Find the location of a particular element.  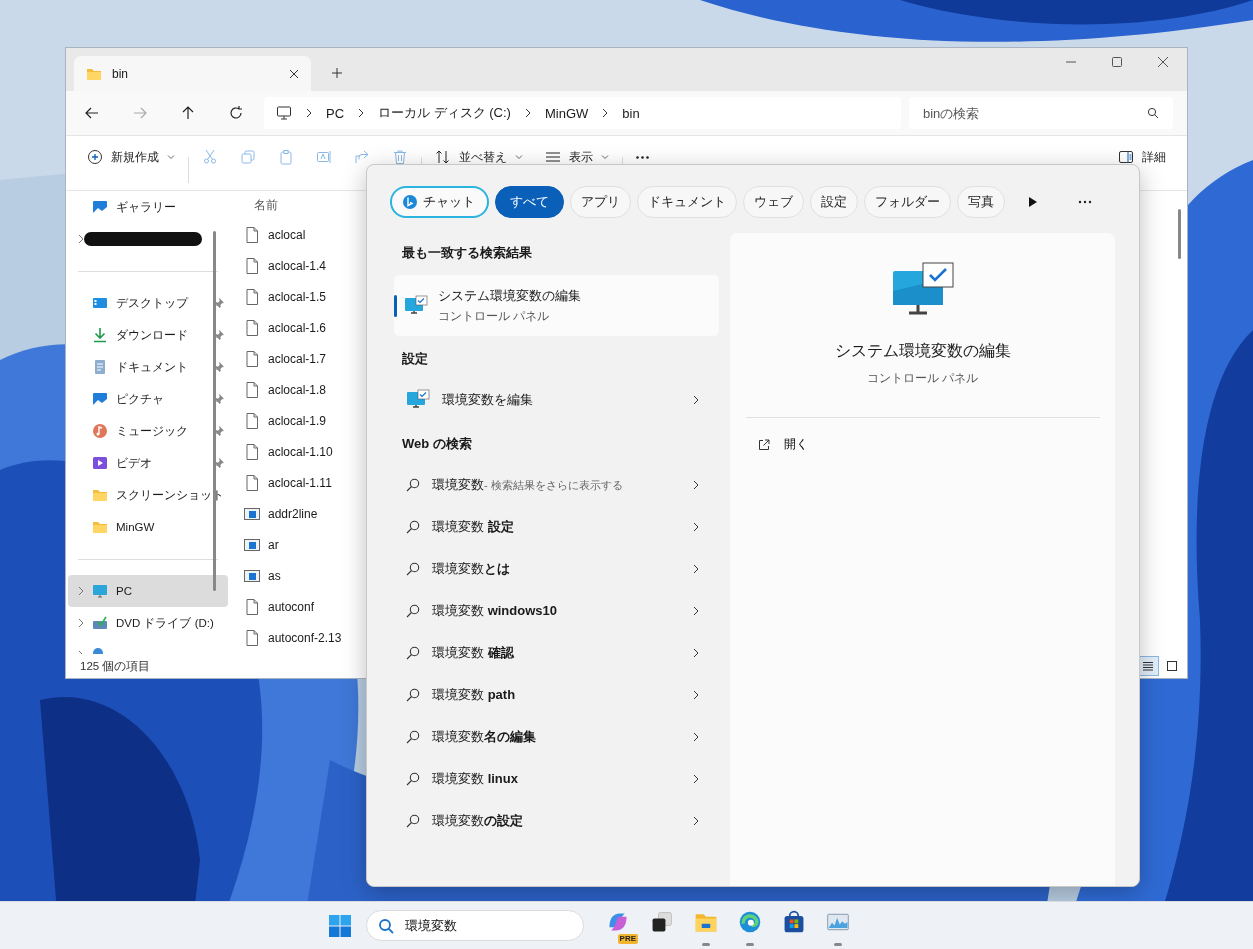

search-field: 環境変数 is located at coordinates (475, 925).